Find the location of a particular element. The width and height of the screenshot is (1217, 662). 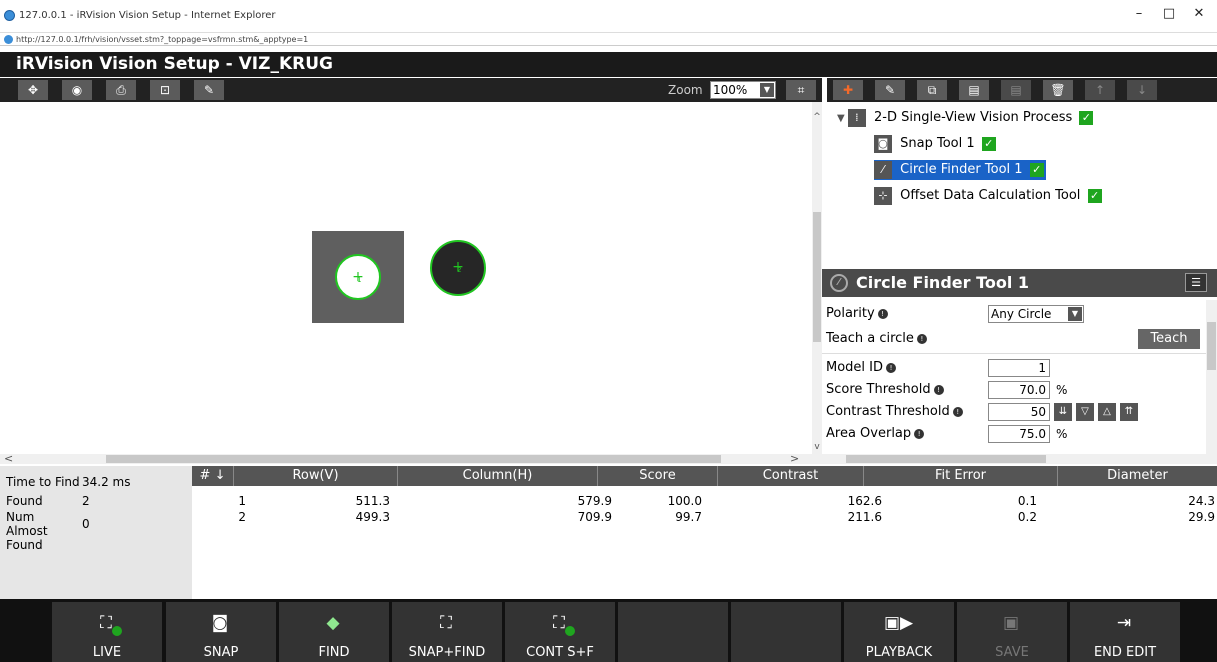

area-label: Area Overlap is located at coordinates (869, 433).